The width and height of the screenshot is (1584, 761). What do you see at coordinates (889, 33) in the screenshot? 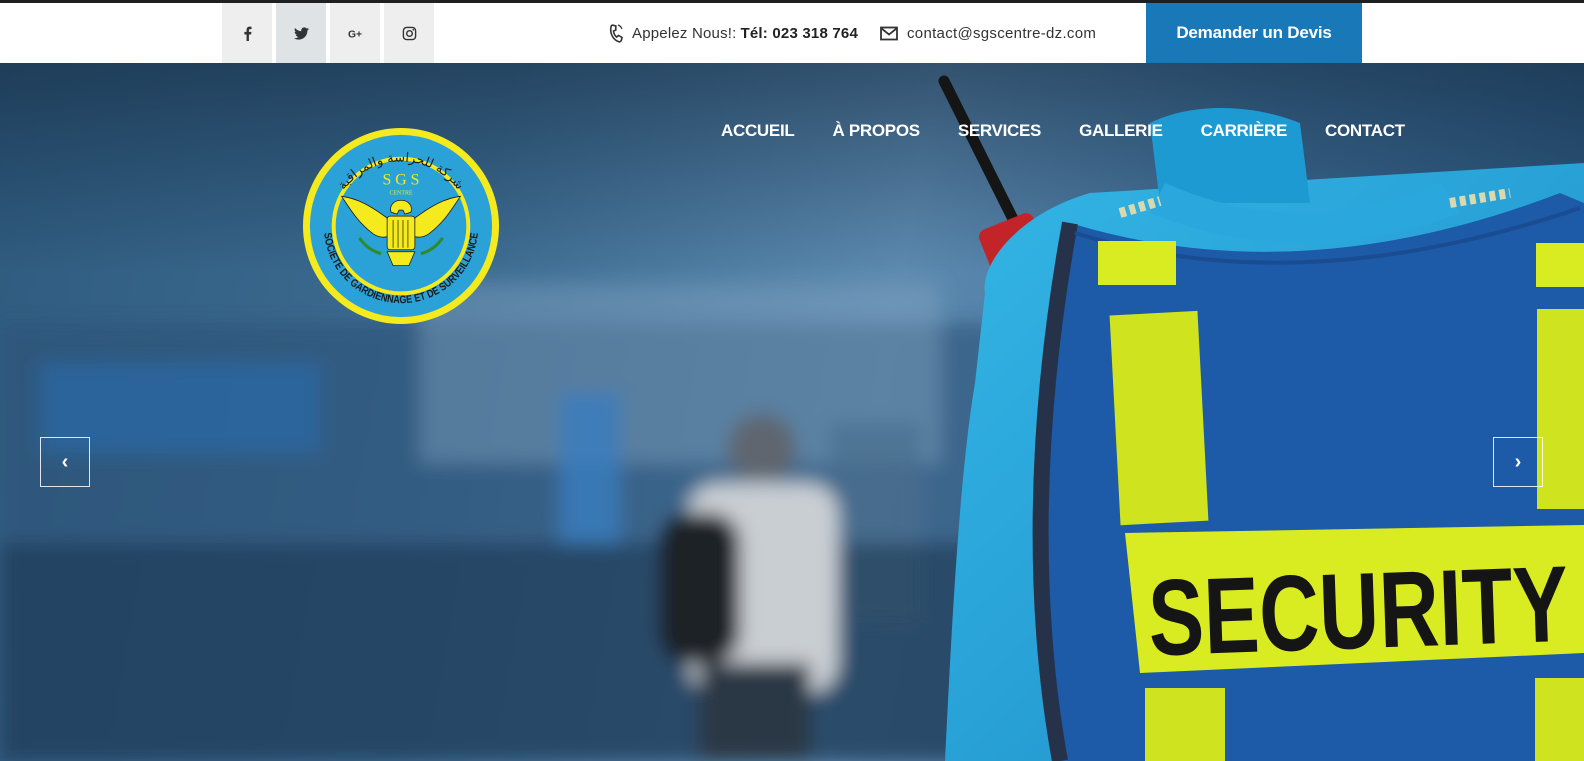
I see `envelope-icon` at bounding box center [889, 33].